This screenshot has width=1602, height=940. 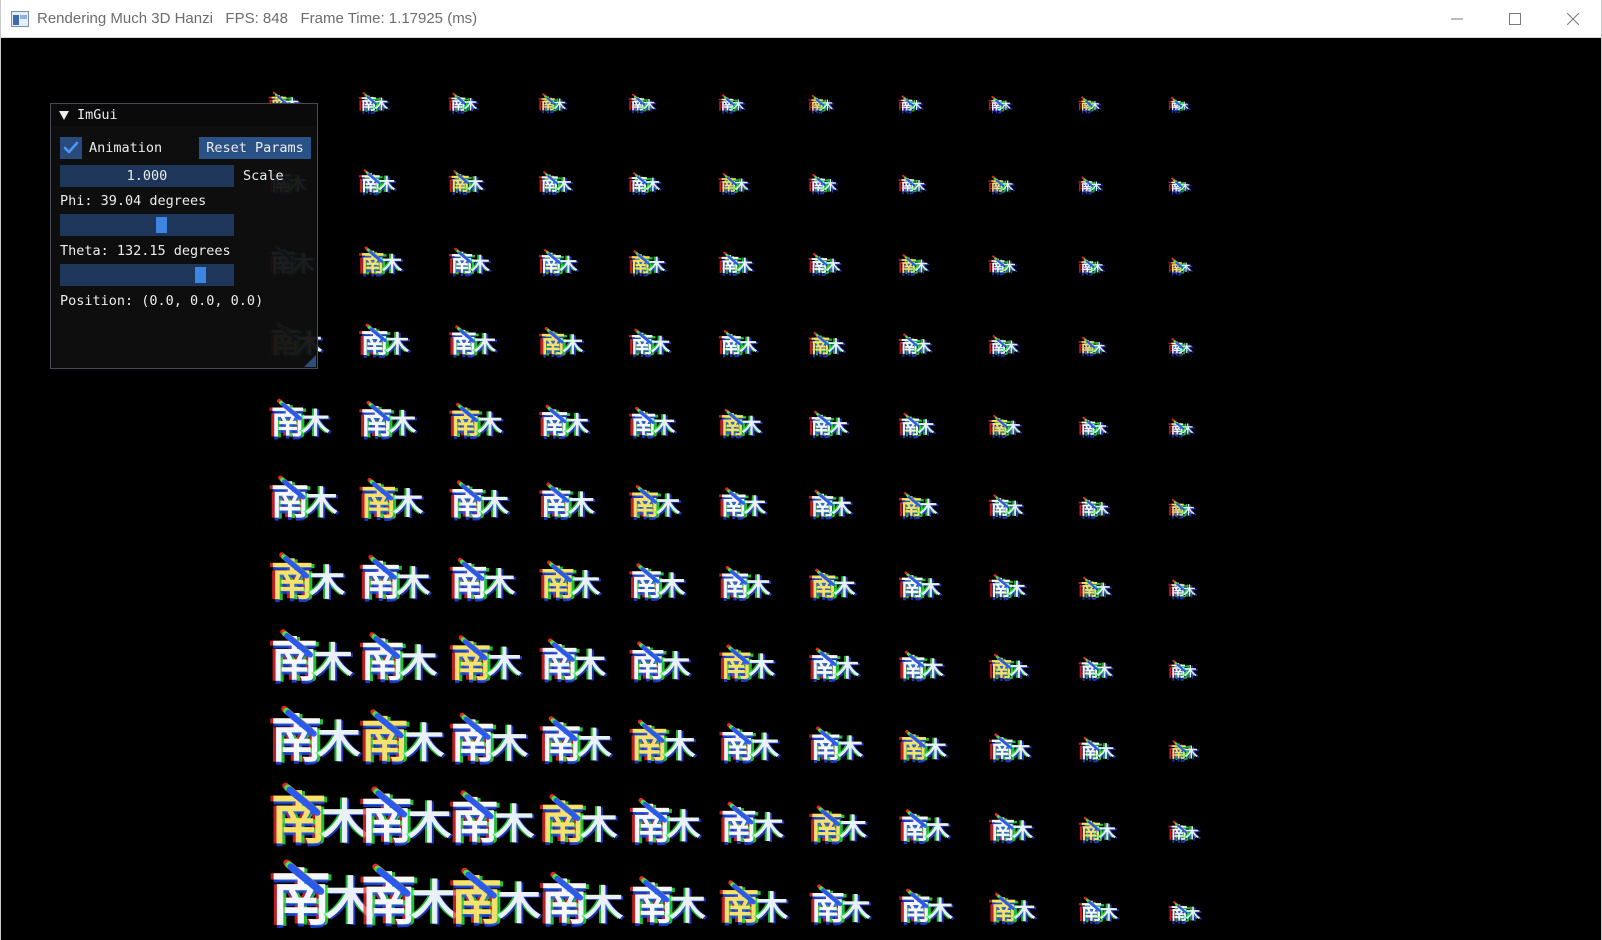 I want to click on scale-label: Scale, so click(x=263, y=176).